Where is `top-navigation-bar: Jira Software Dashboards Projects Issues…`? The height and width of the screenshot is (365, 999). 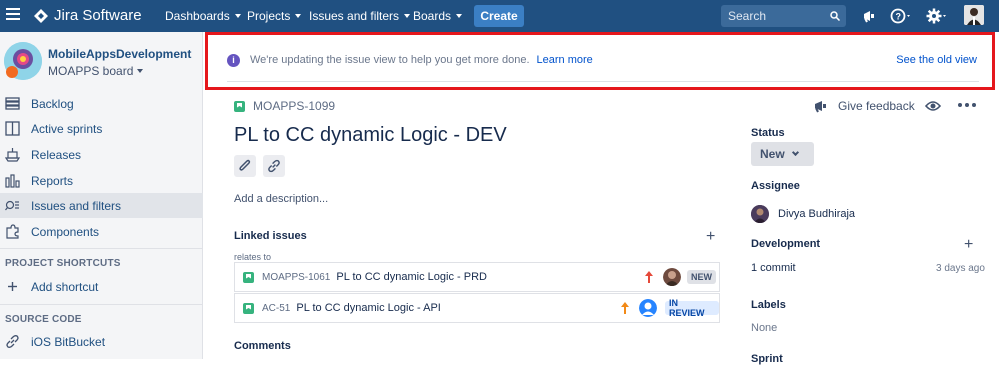 top-navigation-bar: Jira Software Dashboards Projects Issues… is located at coordinates (499, 16).